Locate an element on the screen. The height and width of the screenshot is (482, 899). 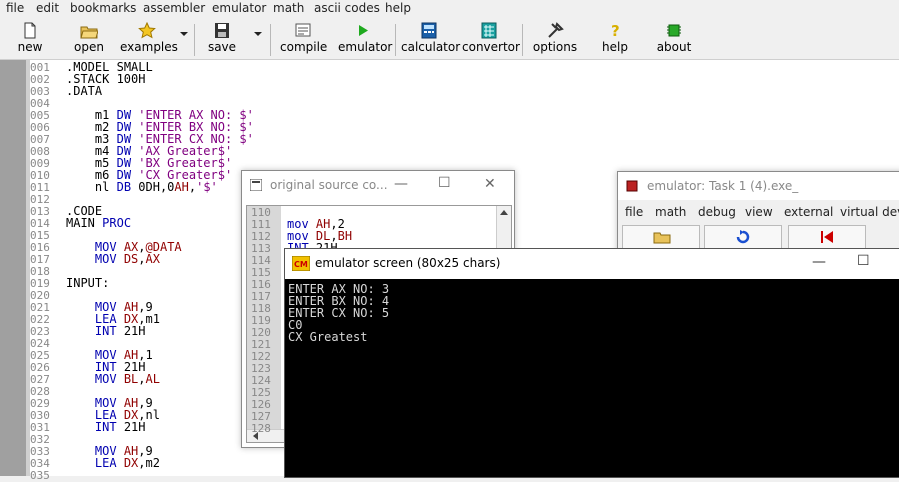
emulator-button: emulator is located at coordinates (365, 38).